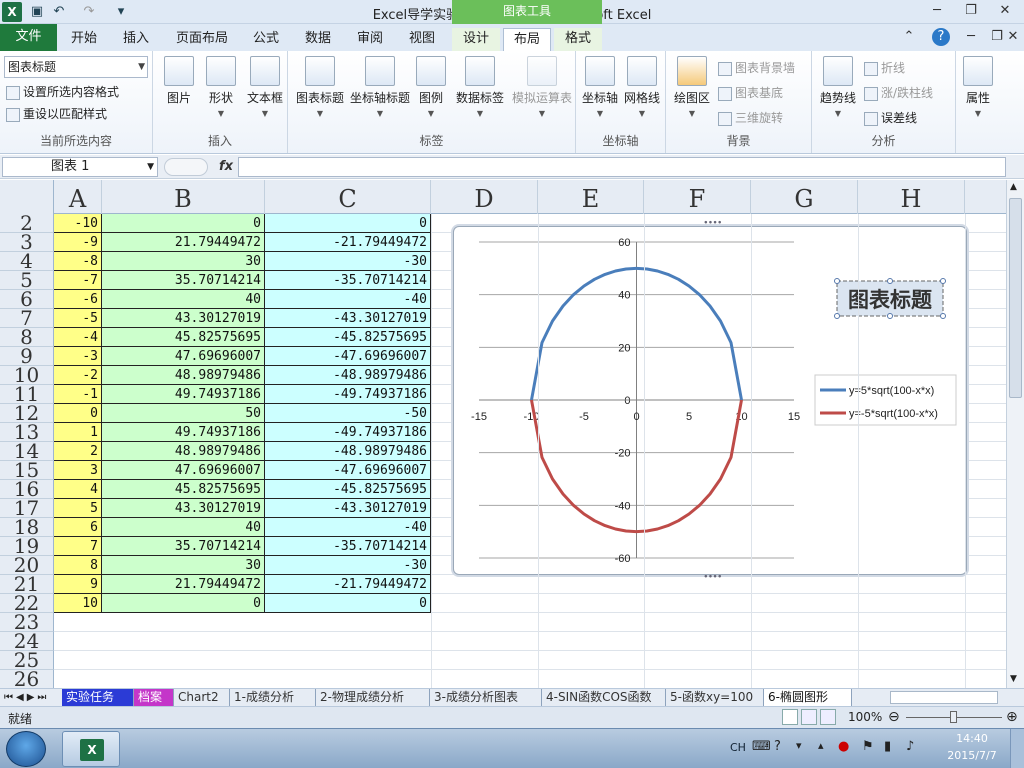  Describe the element at coordinates (28, 37) in the screenshot. I see `tab-file: 文件` at that location.